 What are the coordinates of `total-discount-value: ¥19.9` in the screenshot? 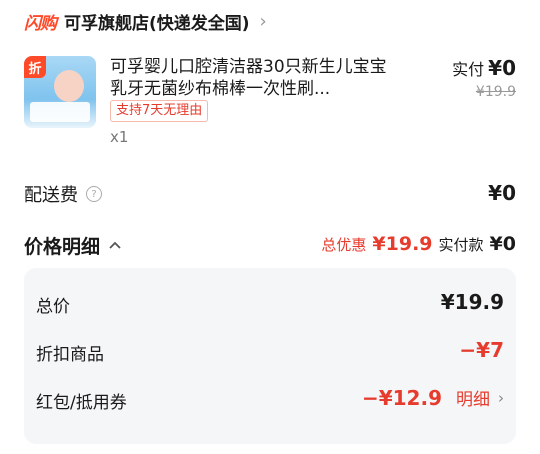 It's located at (402, 244).